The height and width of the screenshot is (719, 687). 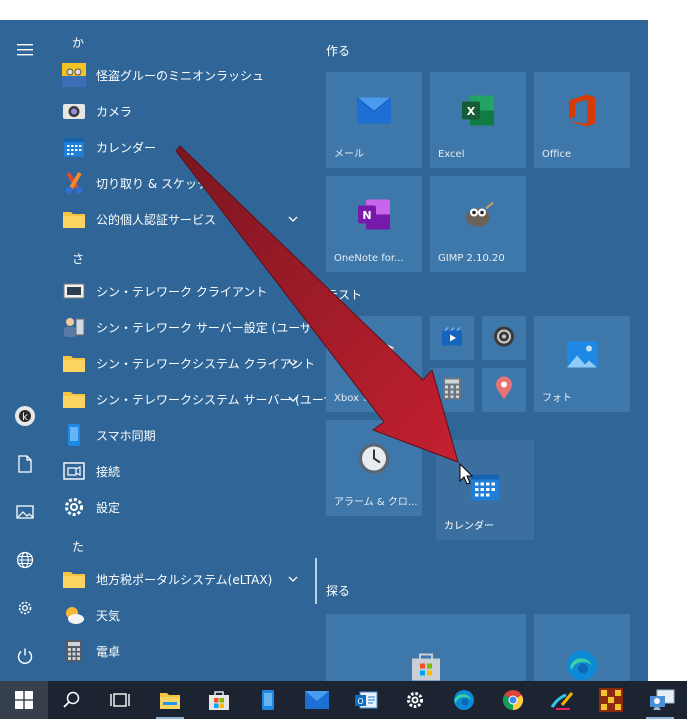 I want to click on taskbar-sketch-app, so click(x=562, y=700).